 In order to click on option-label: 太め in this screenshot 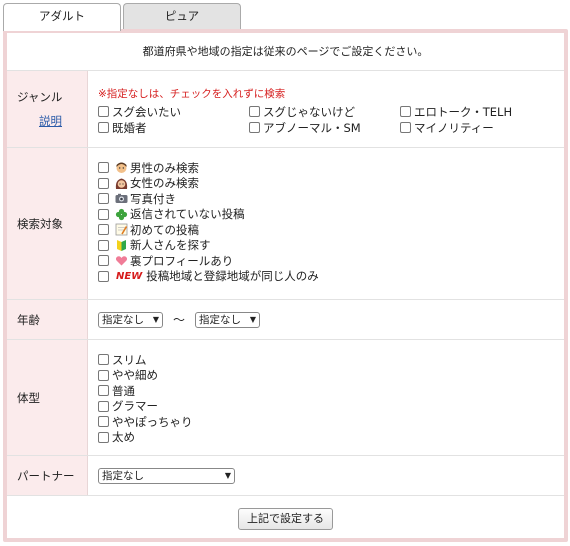, I will do `click(123, 437)`.